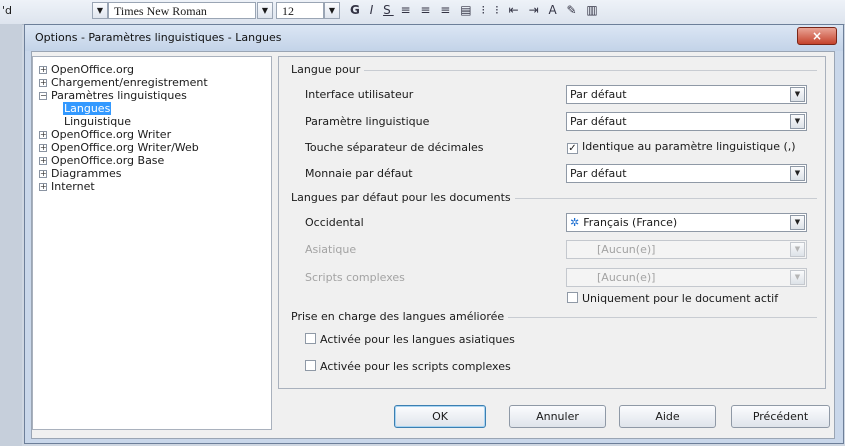  What do you see at coordinates (417, 339) in the screenshot?
I see `langues-asiatiques-label: Activée pour les langues asiatiques` at bounding box center [417, 339].